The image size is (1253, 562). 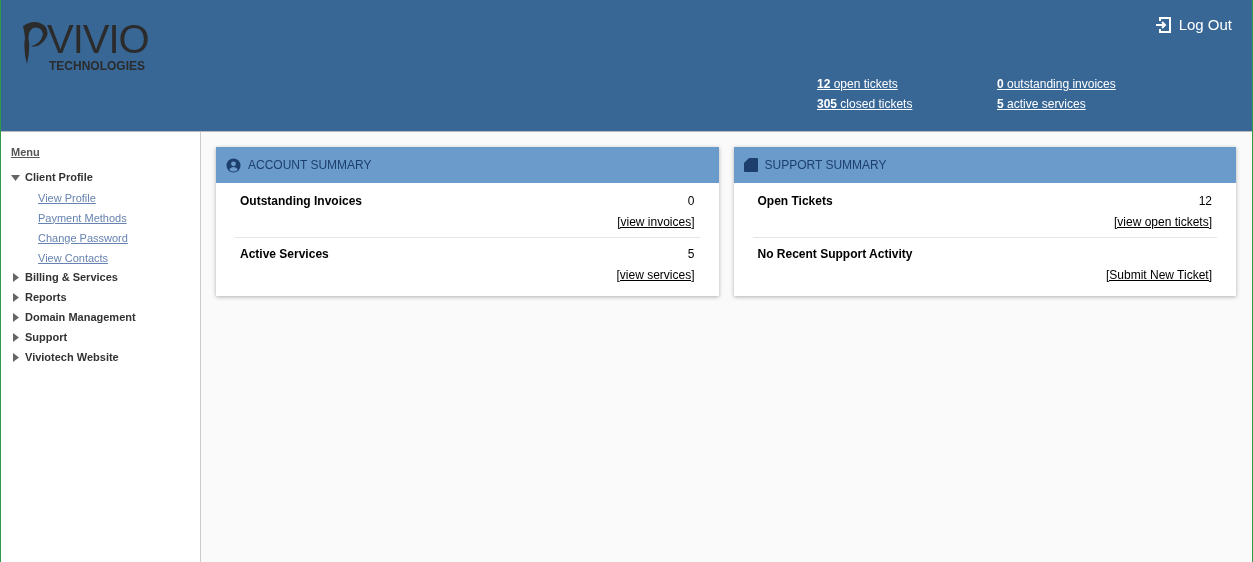 What do you see at coordinates (1205, 201) in the screenshot?
I see `row-value: 12` at bounding box center [1205, 201].